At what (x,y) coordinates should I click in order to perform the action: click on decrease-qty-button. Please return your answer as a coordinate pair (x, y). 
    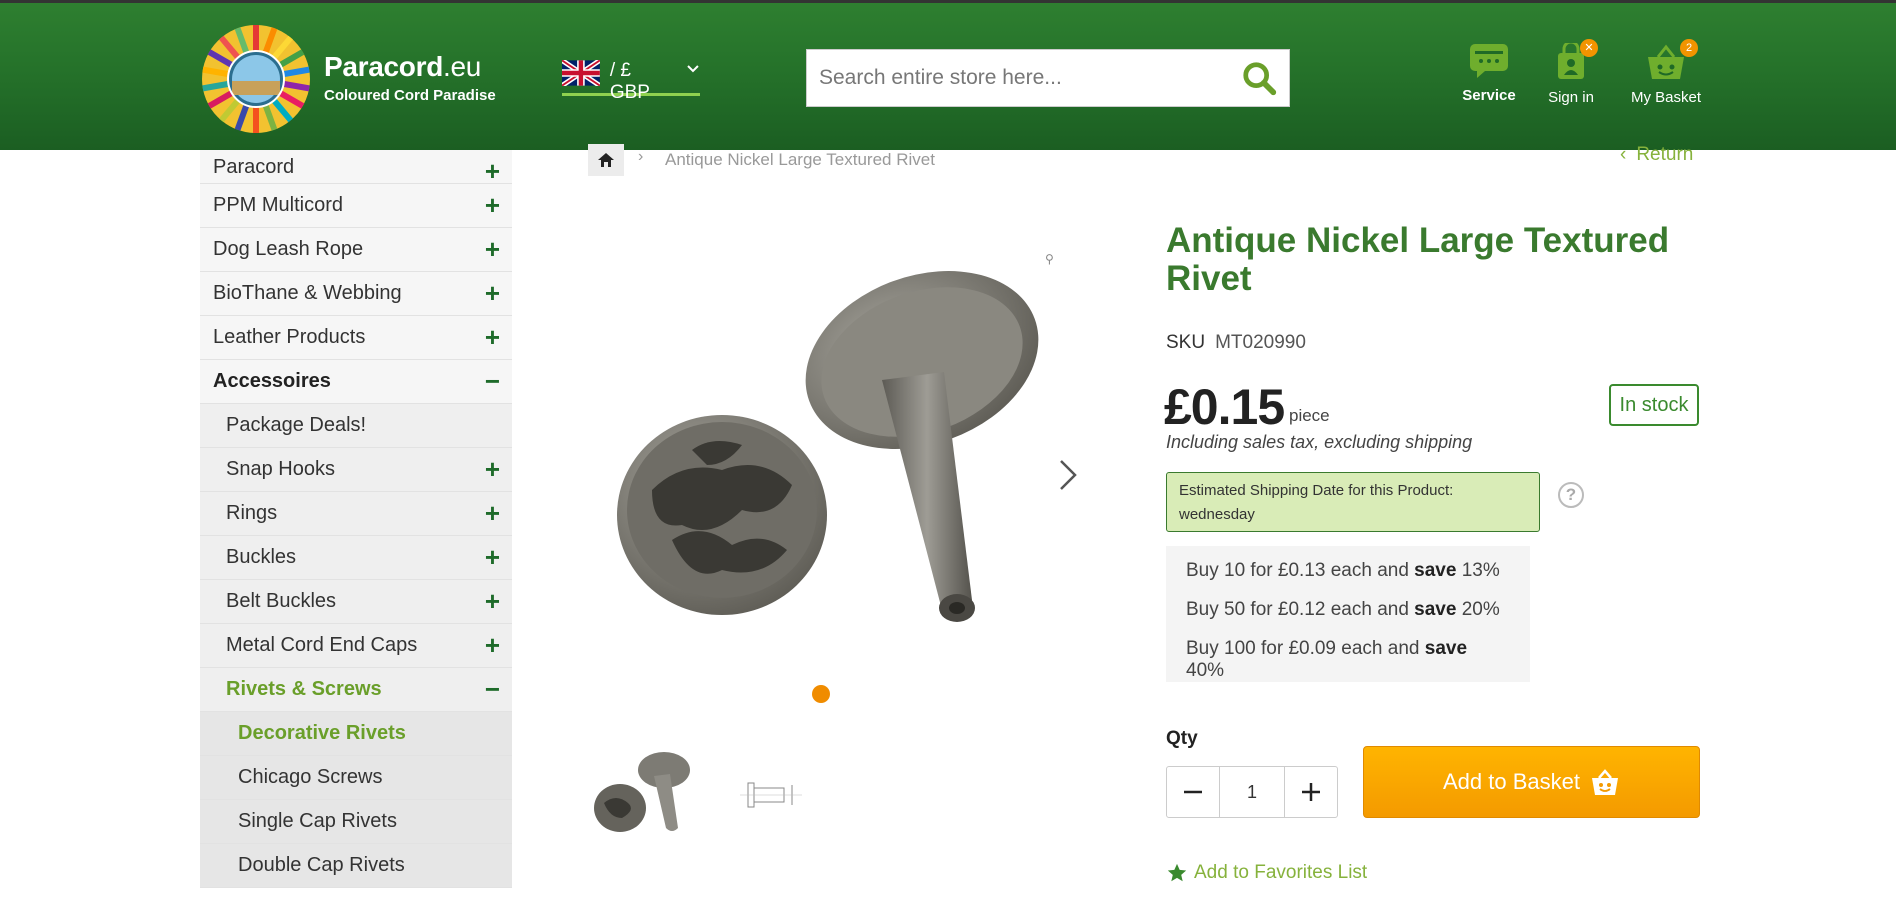
    Looking at the image, I should click on (1193, 792).